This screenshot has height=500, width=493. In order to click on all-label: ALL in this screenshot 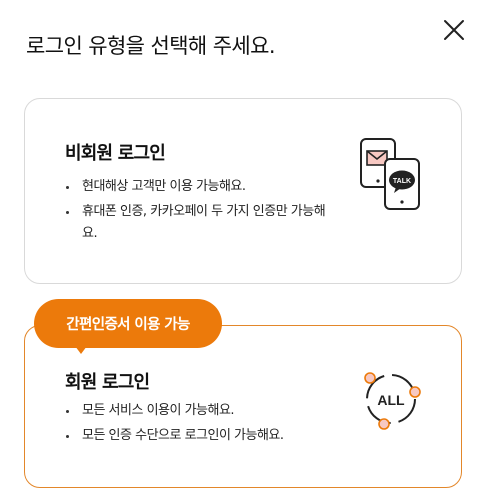, I will do `click(391, 400)`.